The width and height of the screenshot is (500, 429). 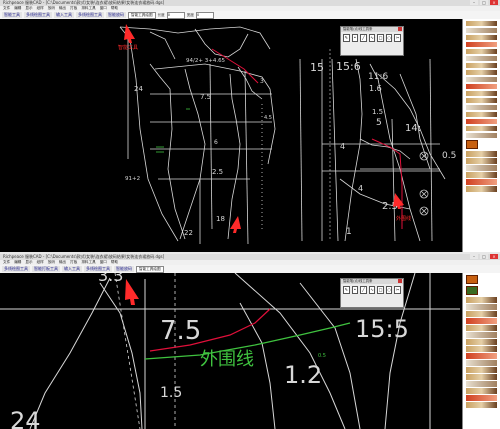 What do you see at coordinates (382, 329) in the screenshot?
I see `label-15-5: 15:5` at bounding box center [382, 329].